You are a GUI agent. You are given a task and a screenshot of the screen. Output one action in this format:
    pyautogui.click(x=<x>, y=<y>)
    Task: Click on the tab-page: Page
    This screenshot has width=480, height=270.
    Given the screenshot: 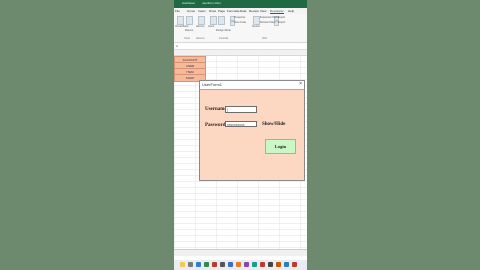 What is the action you would take?
    pyautogui.click(x=221, y=11)
    